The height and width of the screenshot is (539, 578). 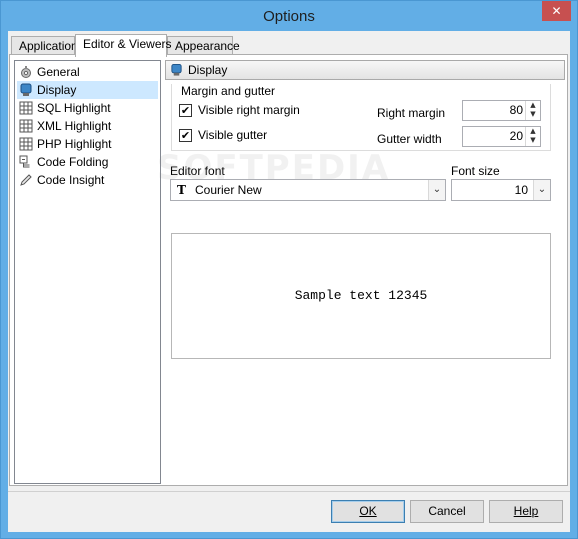 I want to click on category-label: SQL Highlight, so click(x=74, y=108).